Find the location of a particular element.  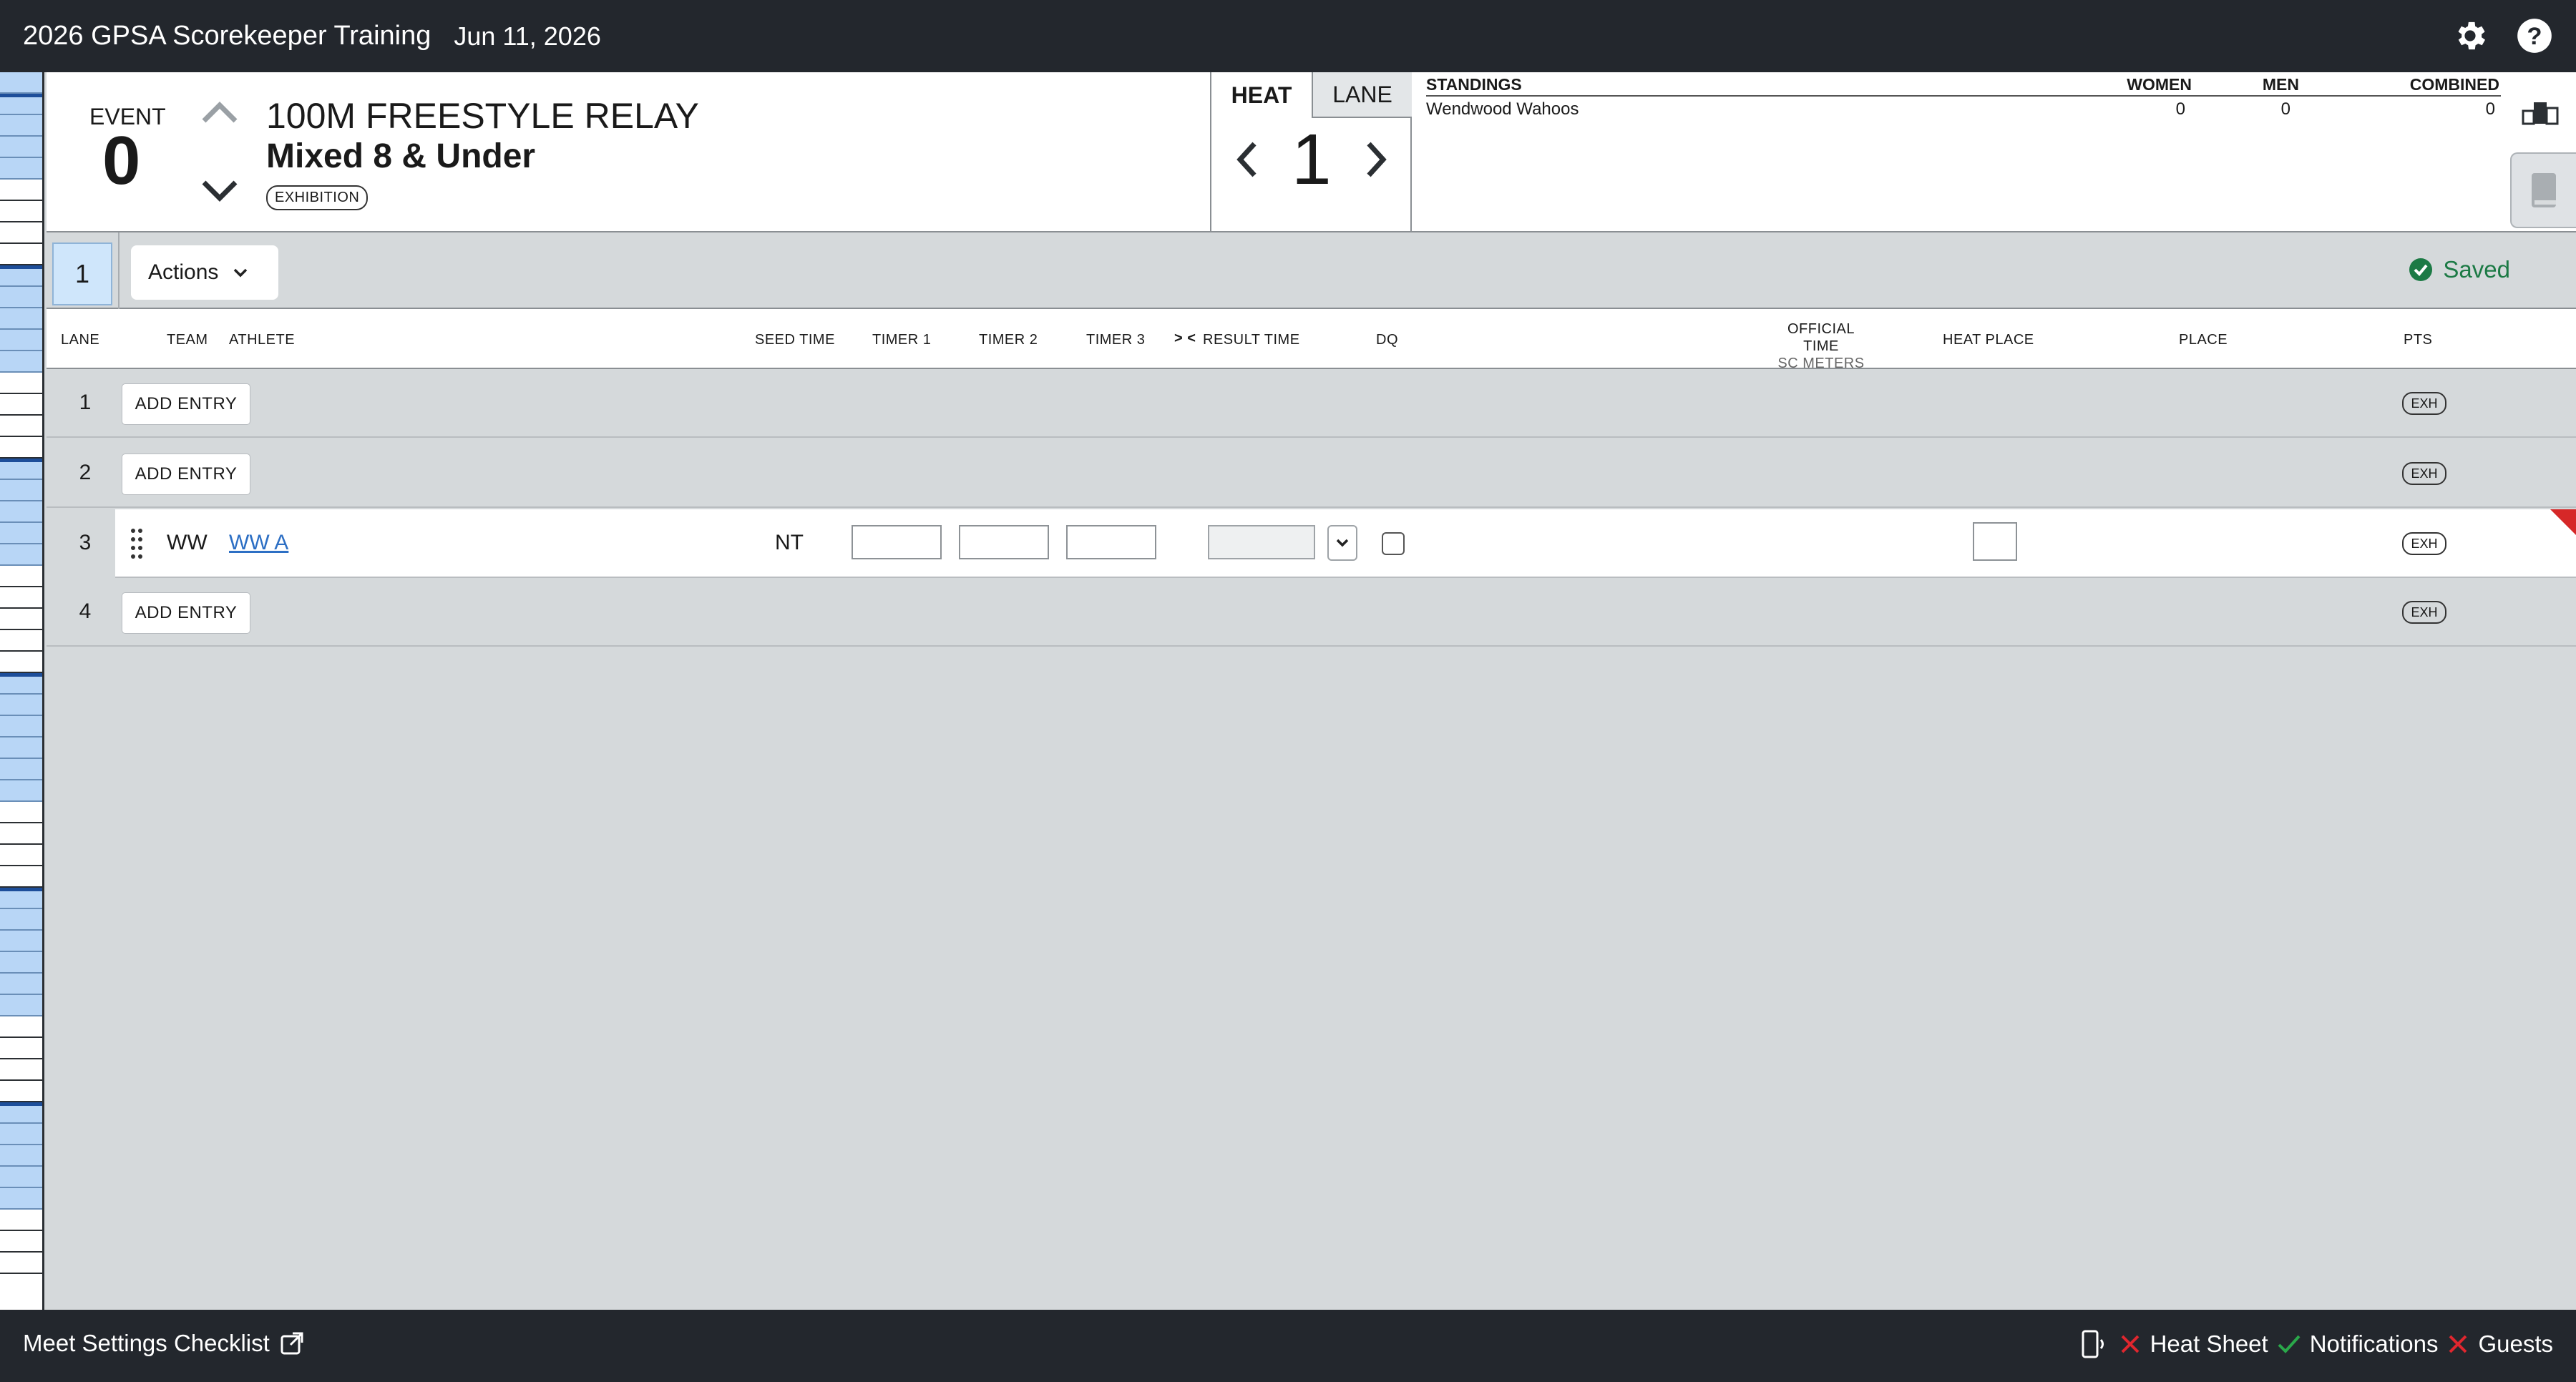

athlete-link: WW A is located at coordinates (258, 543).